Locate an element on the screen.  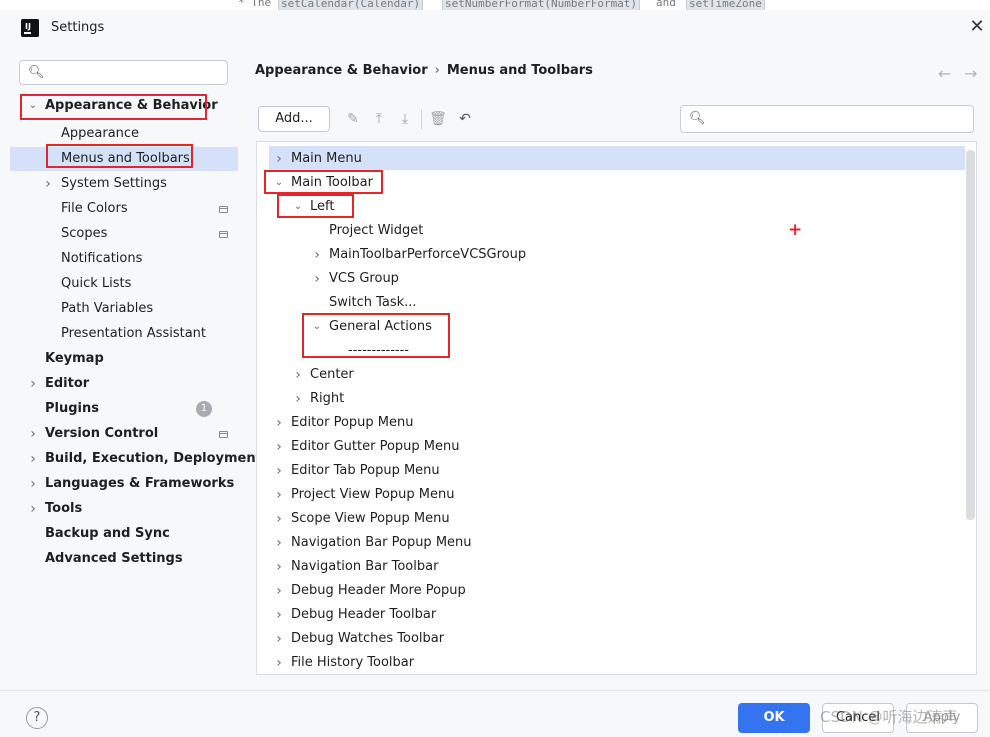
tree-item-project-view-popup-menu: Project View Popup Menu is located at coordinates (373, 495).